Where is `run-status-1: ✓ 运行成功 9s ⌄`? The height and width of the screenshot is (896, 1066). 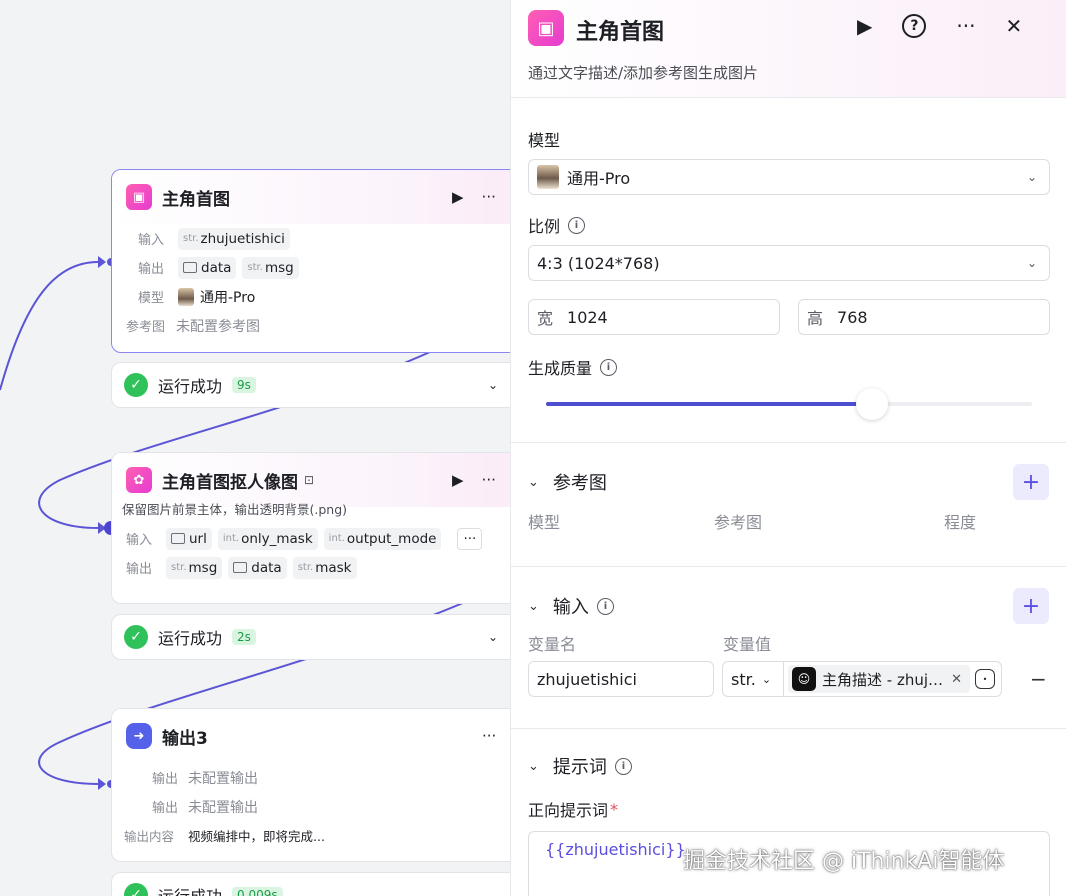
run-status-1: ✓ 运行成功 9s ⌄ is located at coordinates (310, 385).